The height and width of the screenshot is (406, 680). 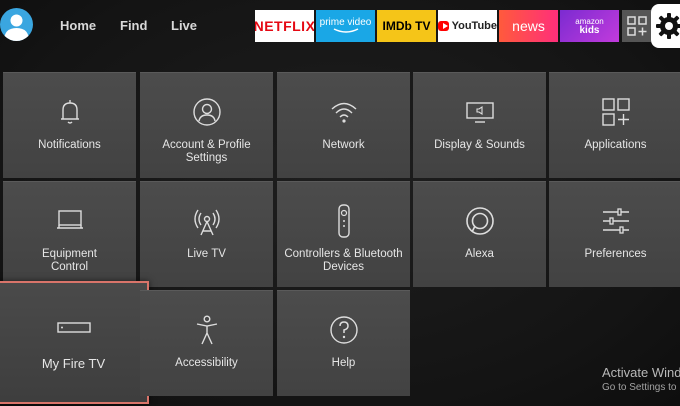 I want to click on tile-live-tv: Live TV, so click(x=206, y=234).